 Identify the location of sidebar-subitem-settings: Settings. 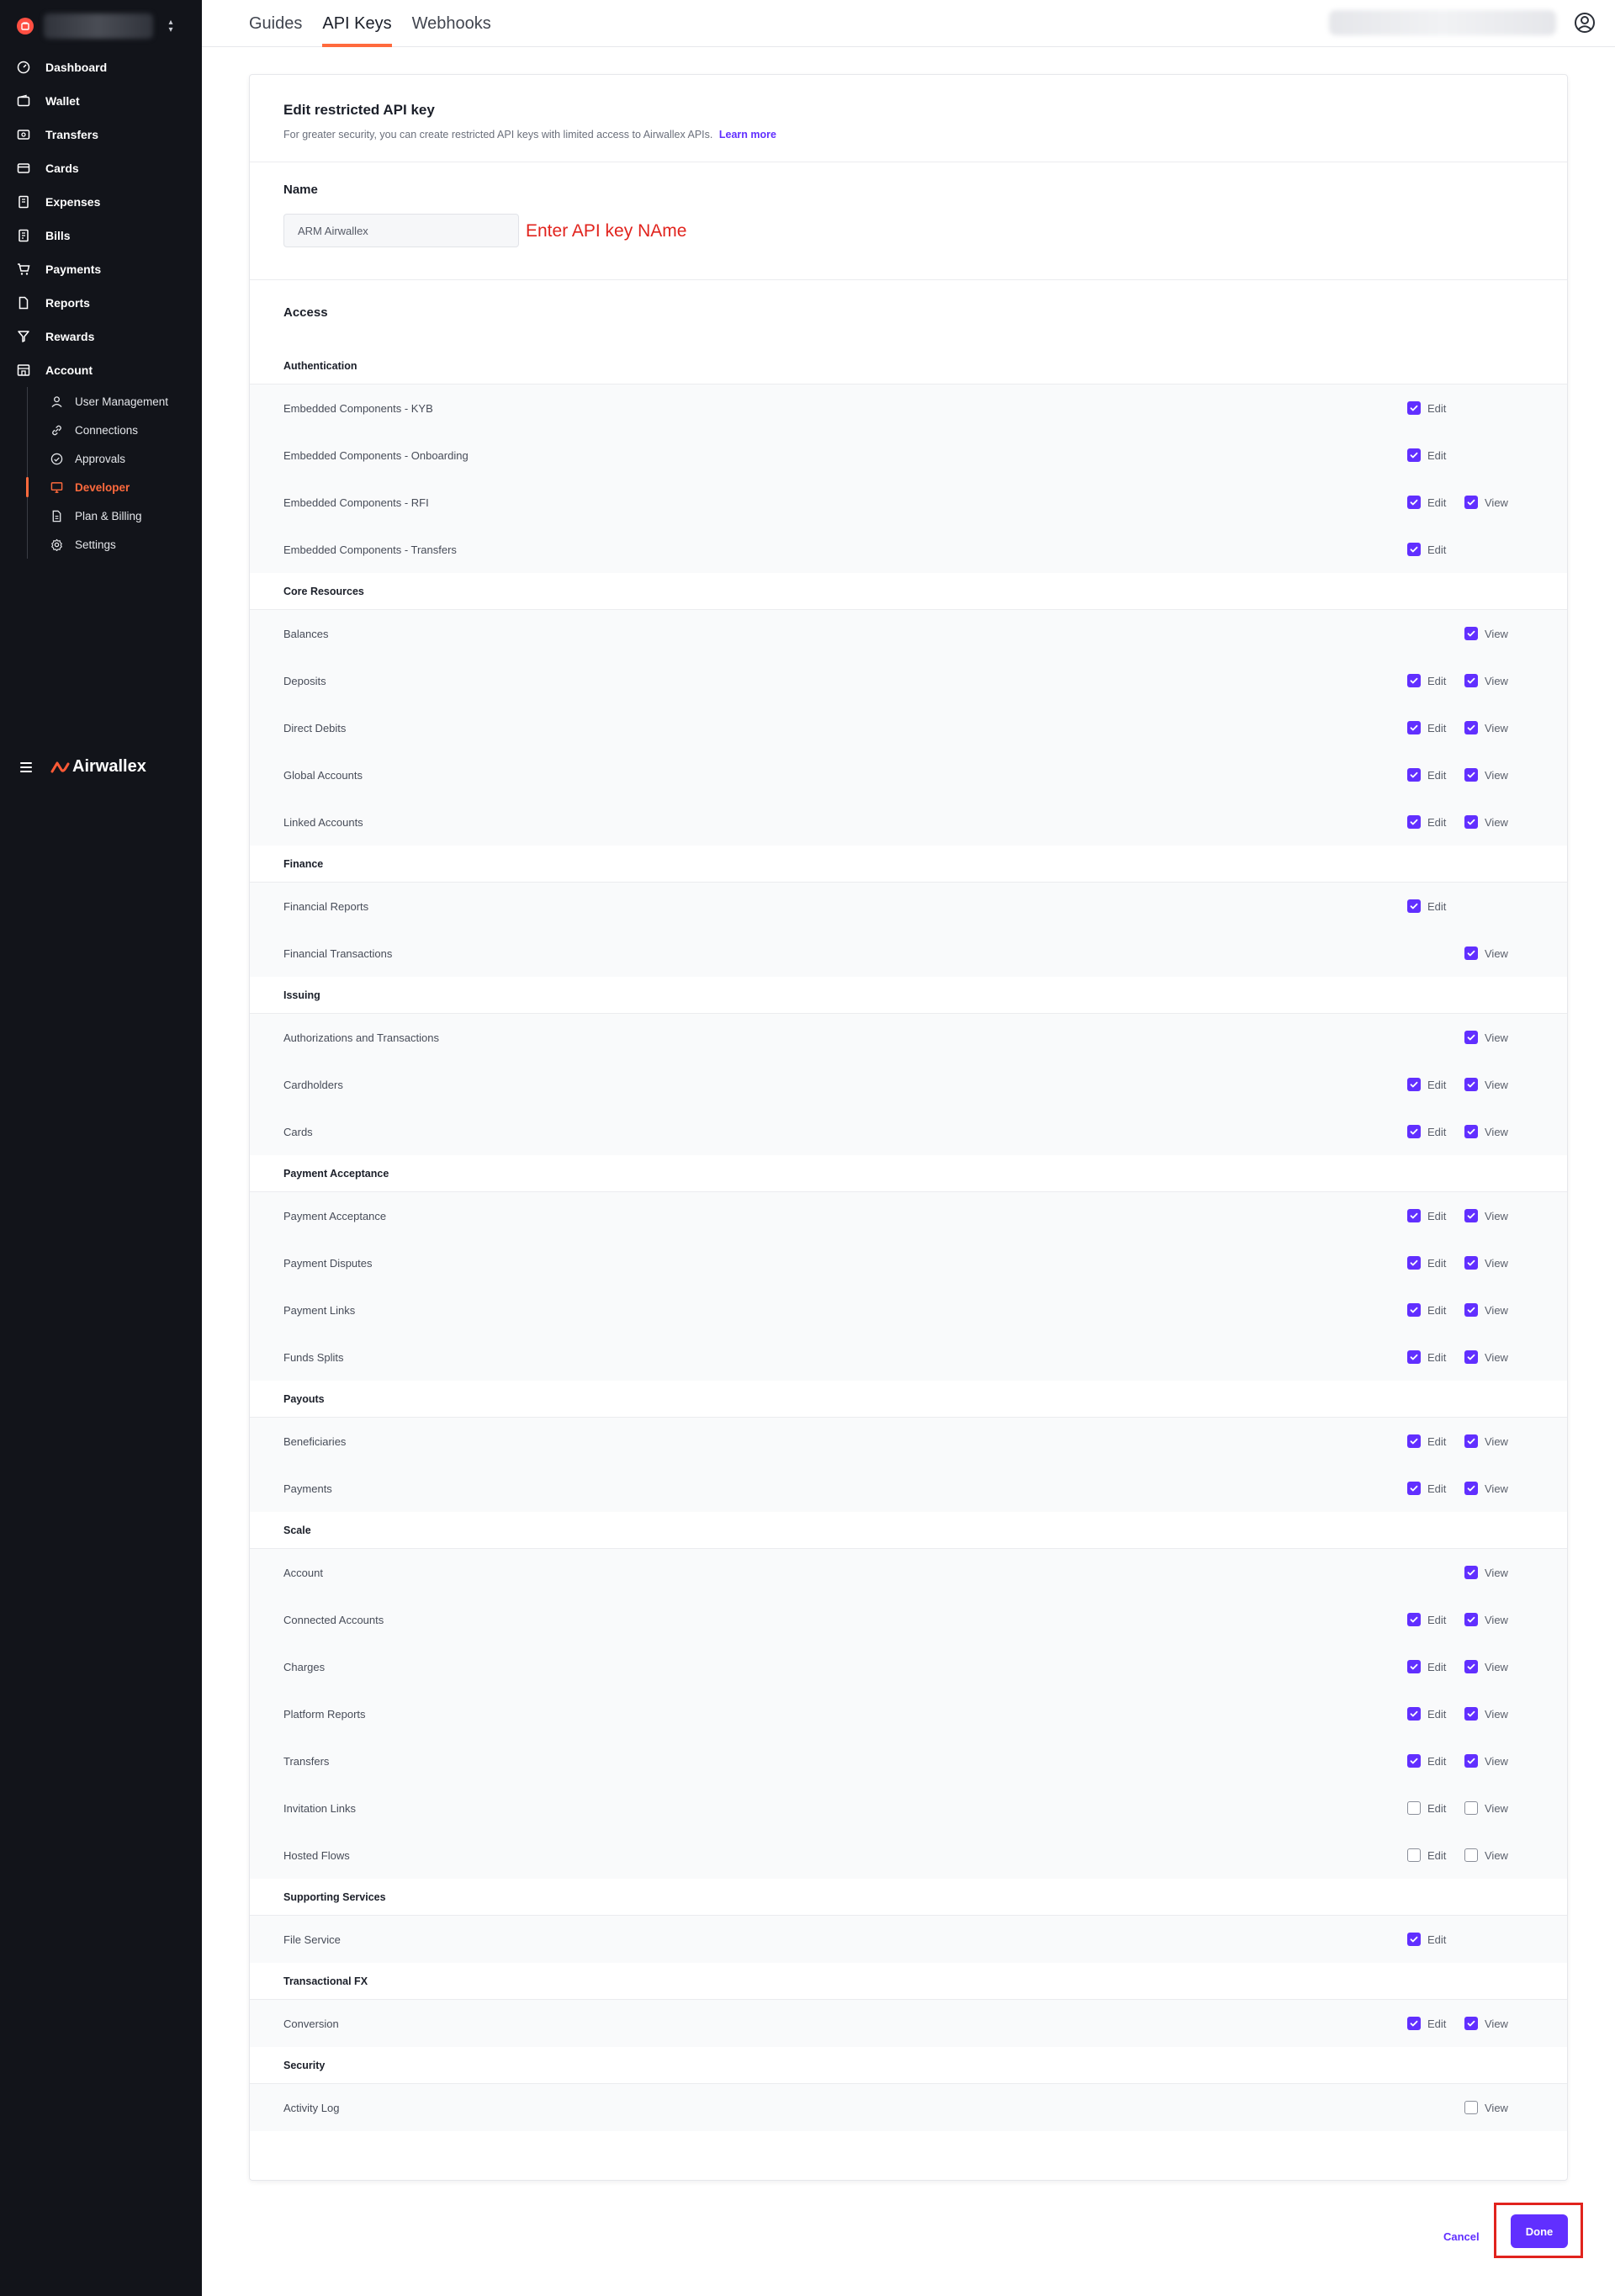
(115, 545).